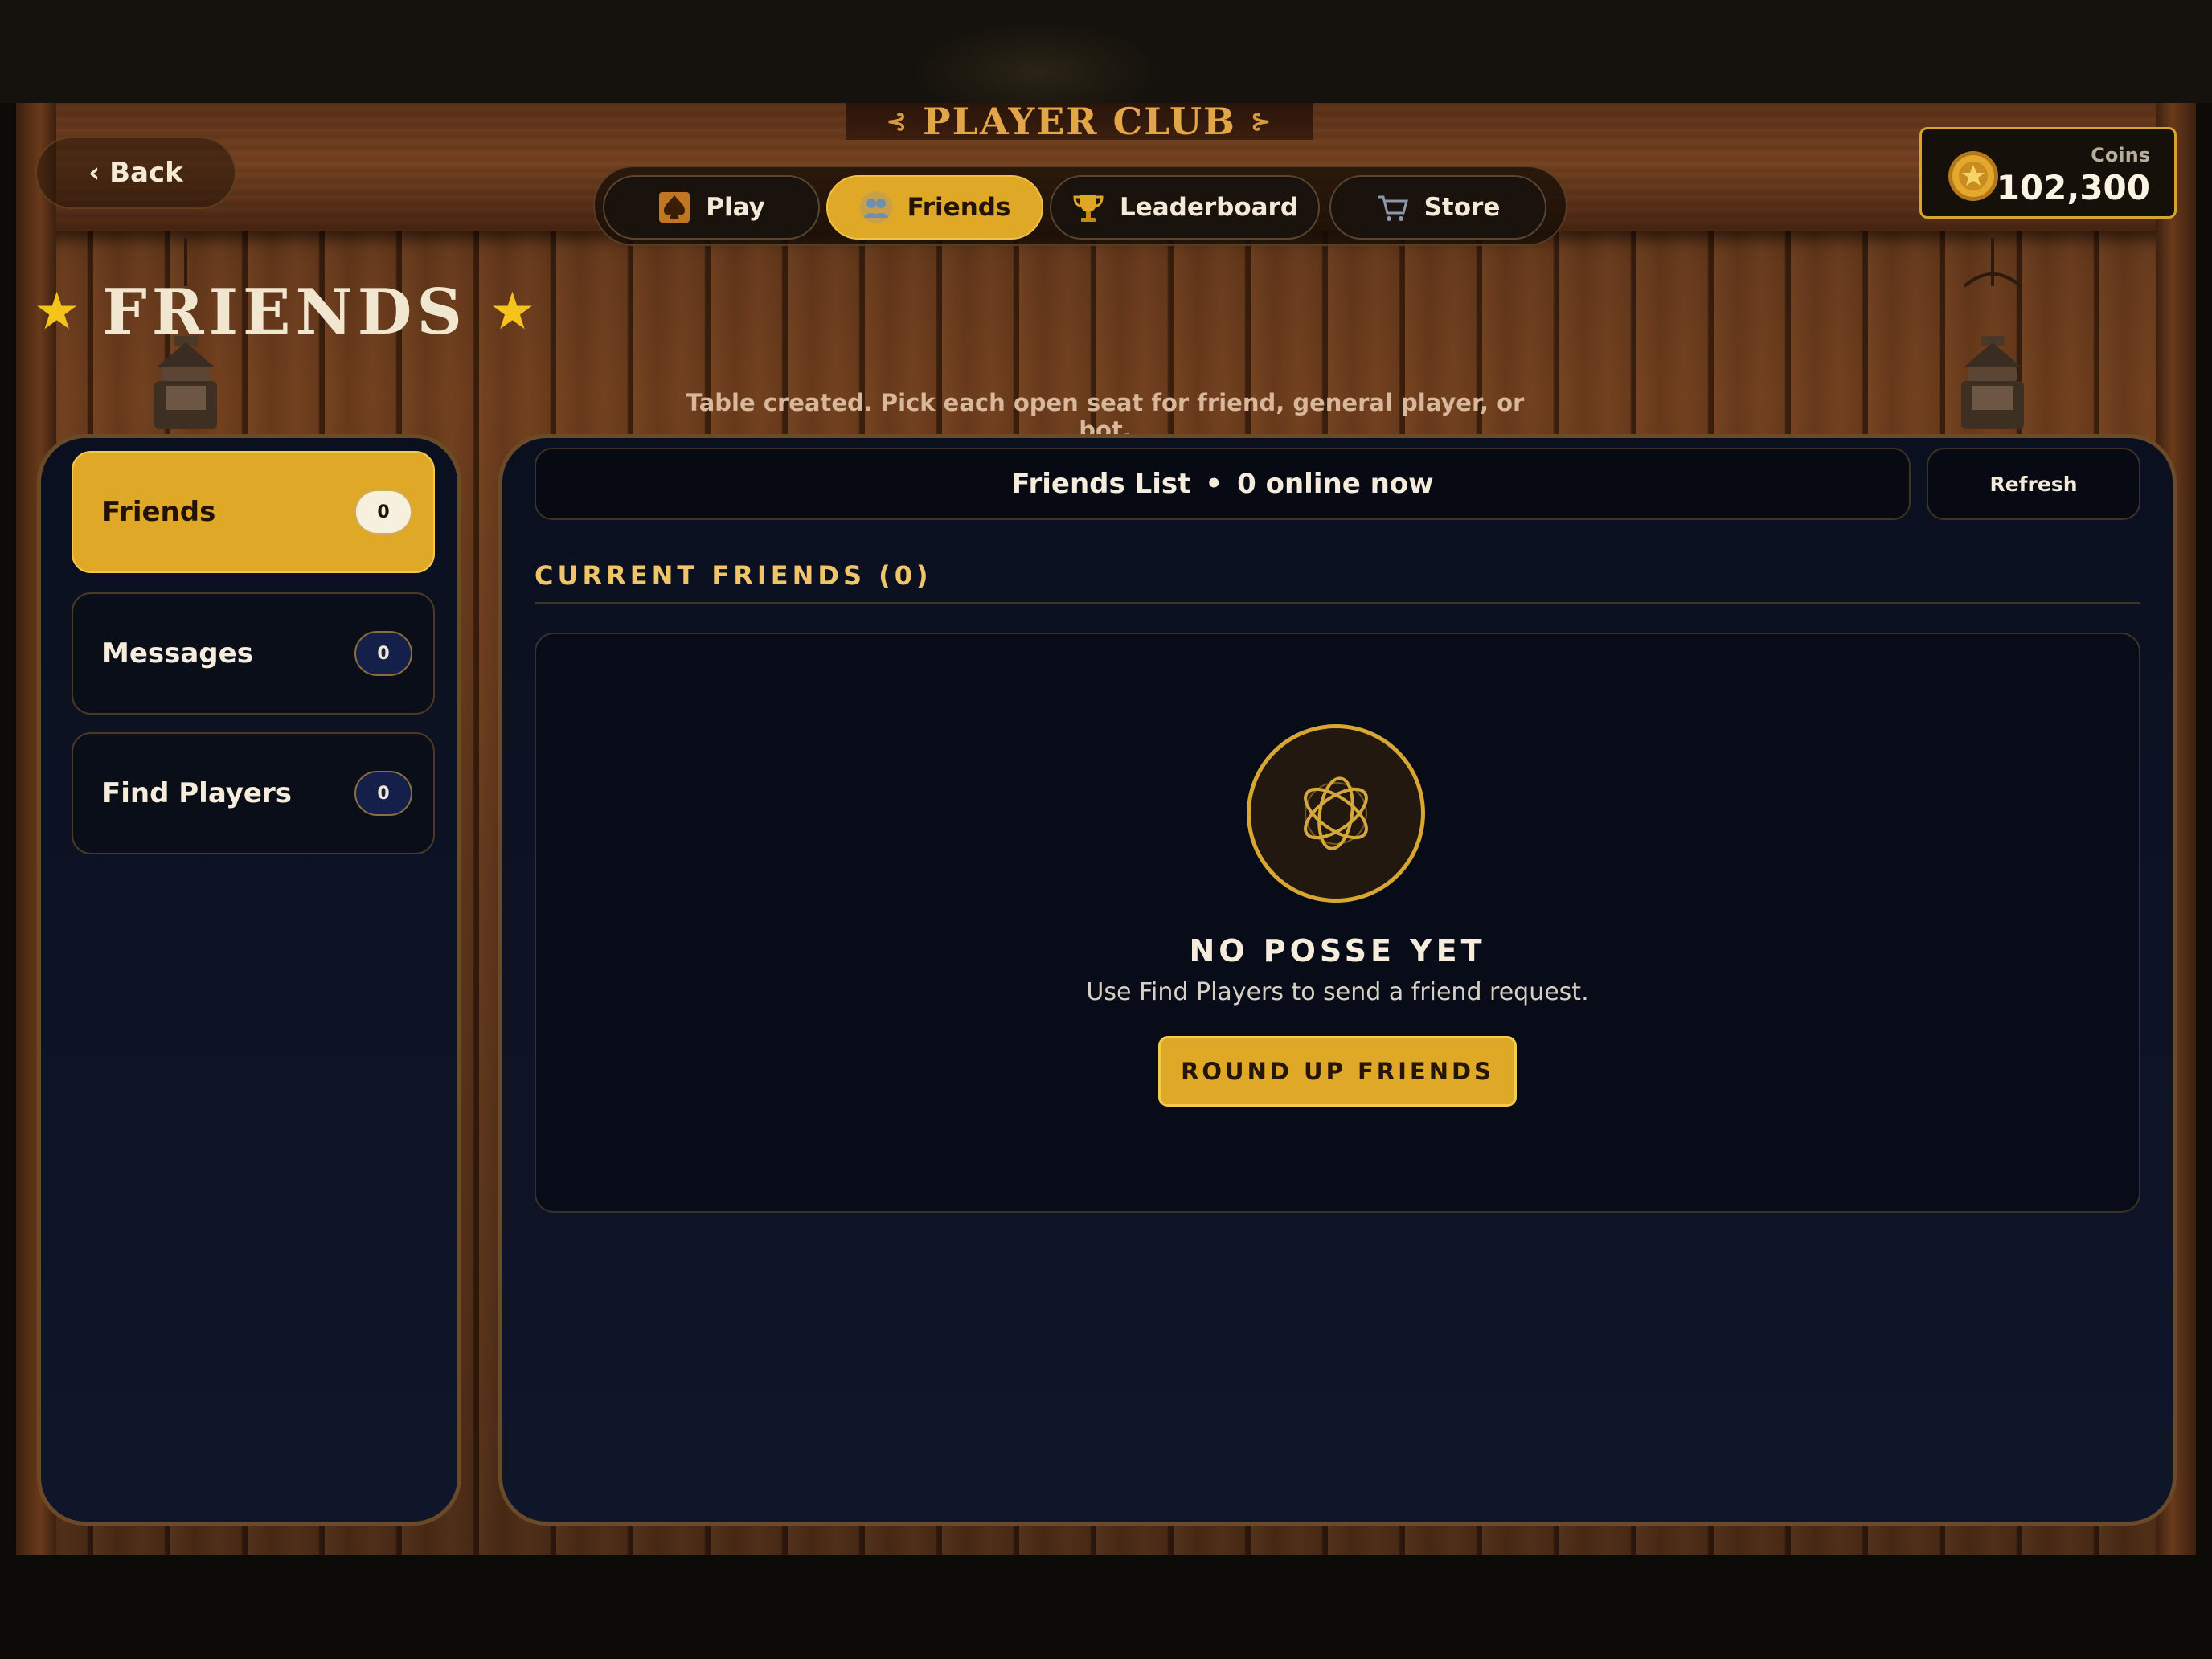 Image resolution: width=2212 pixels, height=1659 pixels. I want to click on coins-value: 102,300, so click(2073, 187).